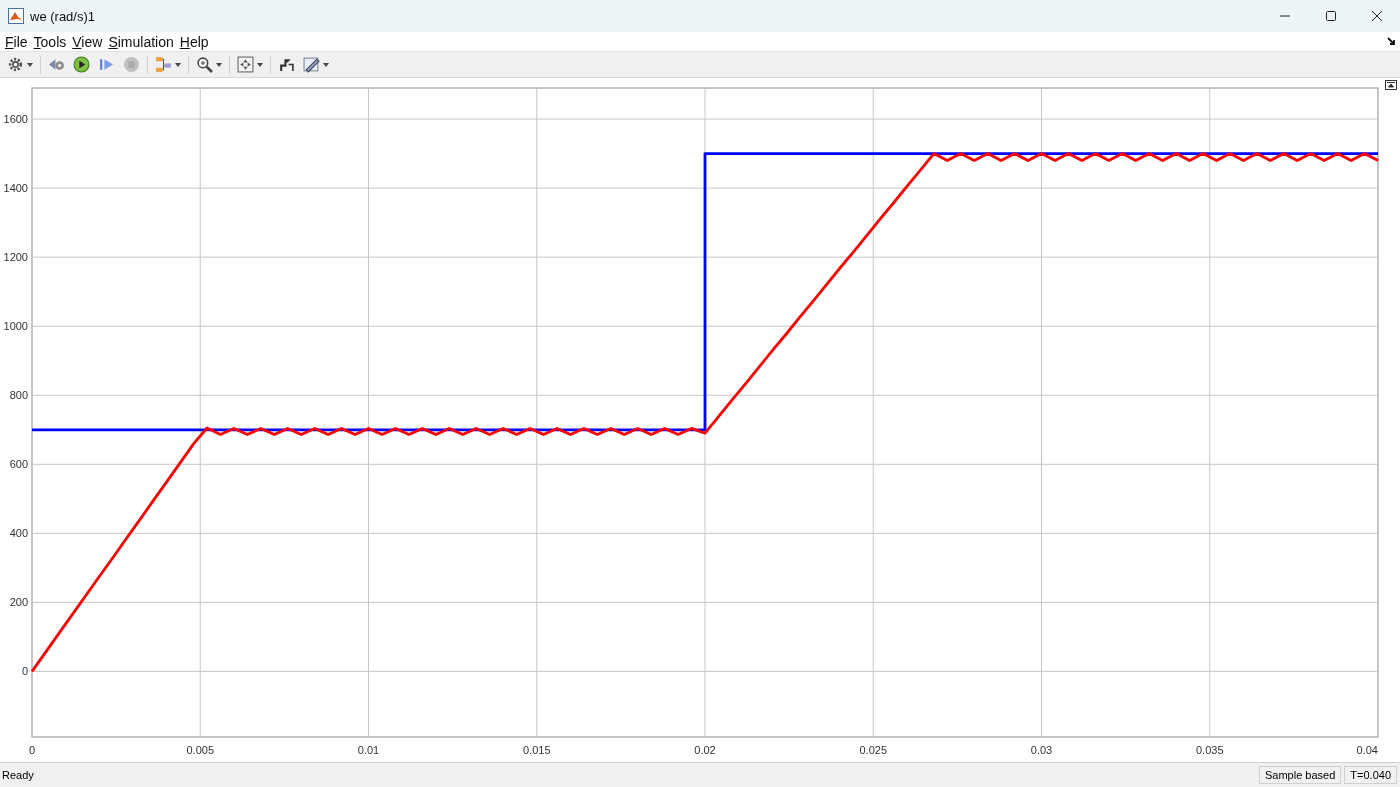 The width and height of the screenshot is (1400, 787). Describe the element at coordinates (50, 41) in the screenshot. I see `menu-item: Tools` at that location.